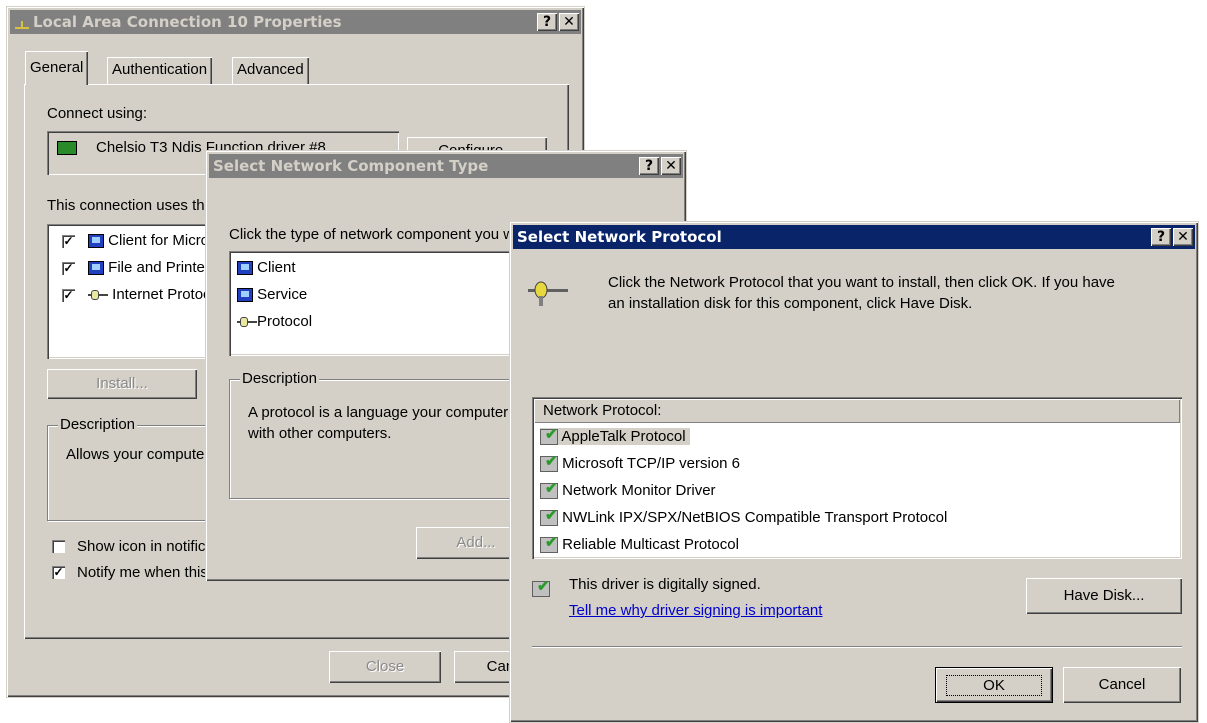 The width and height of the screenshot is (1207, 723). Describe the element at coordinates (280, 378) in the screenshot. I see `component-description-label: Description` at that location.